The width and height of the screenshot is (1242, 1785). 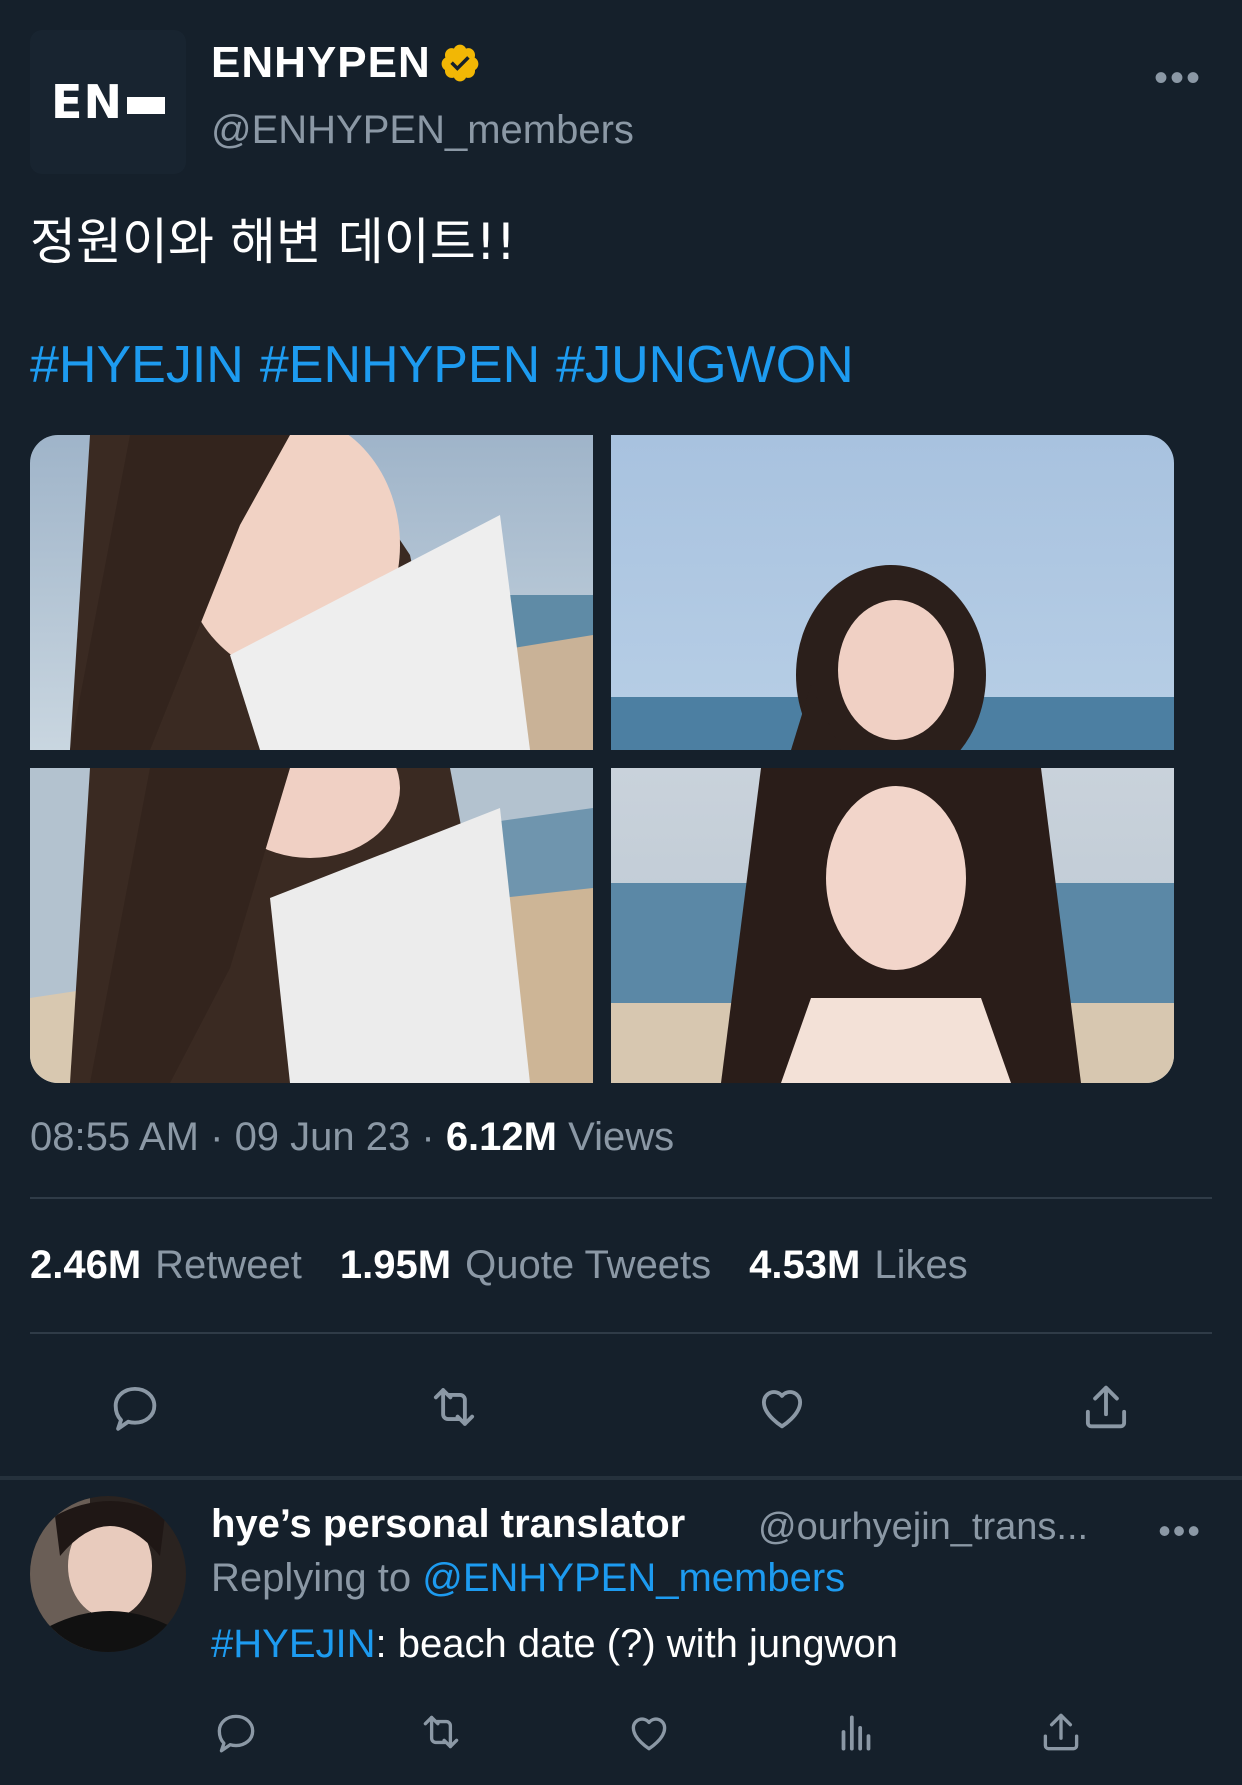 What do you see at coordinates (422, 130) in the screenshot?
I see `author-handle: @ENHYPEN_members` at bounding box center [422, 130].